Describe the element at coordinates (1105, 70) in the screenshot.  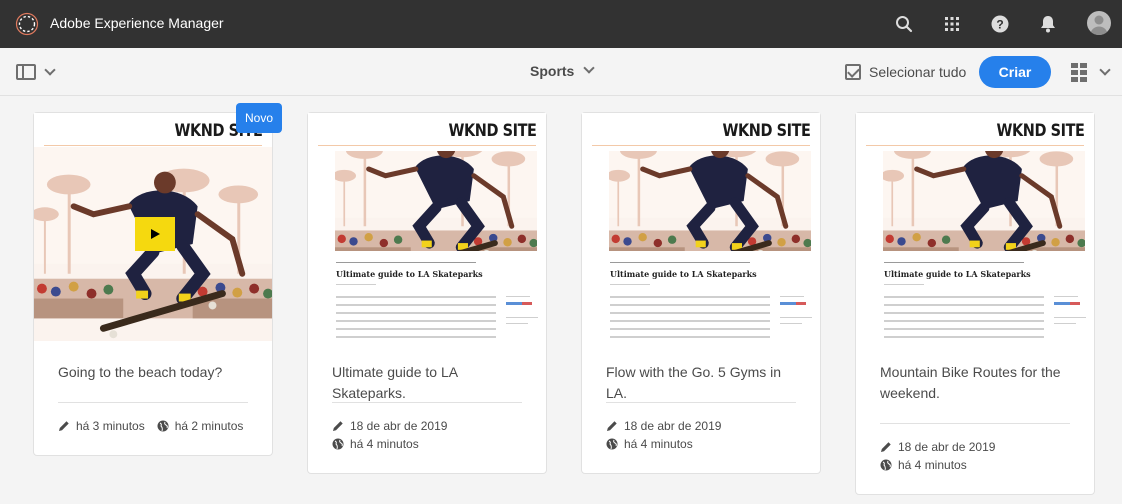
I see `view-chevron-down-icon` at that location.